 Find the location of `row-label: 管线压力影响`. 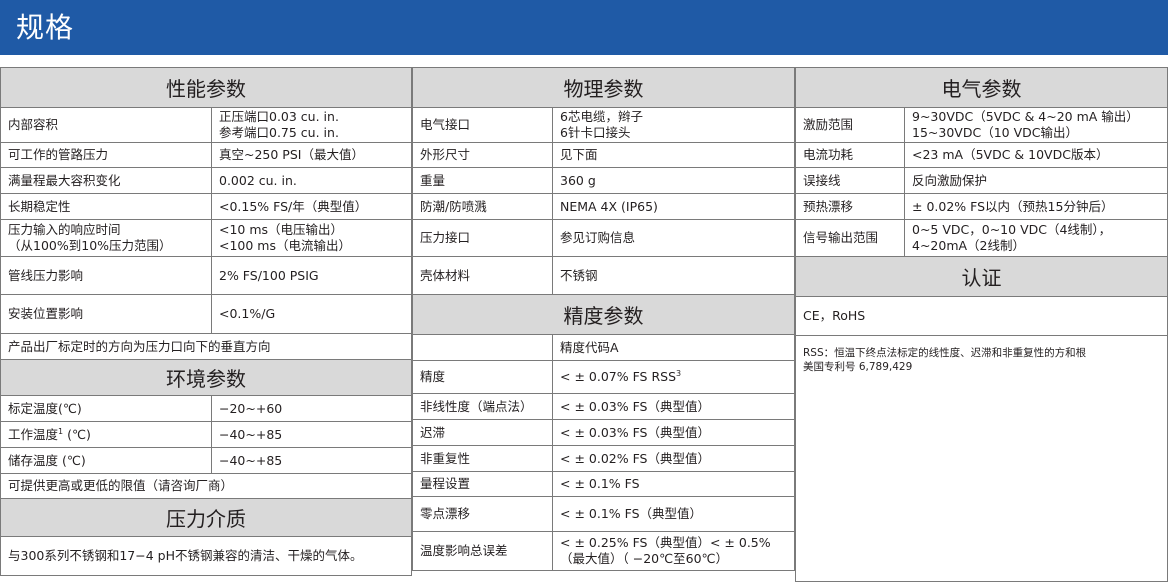

row-label: 管线压力影响 is located at coordinates (106, 275).